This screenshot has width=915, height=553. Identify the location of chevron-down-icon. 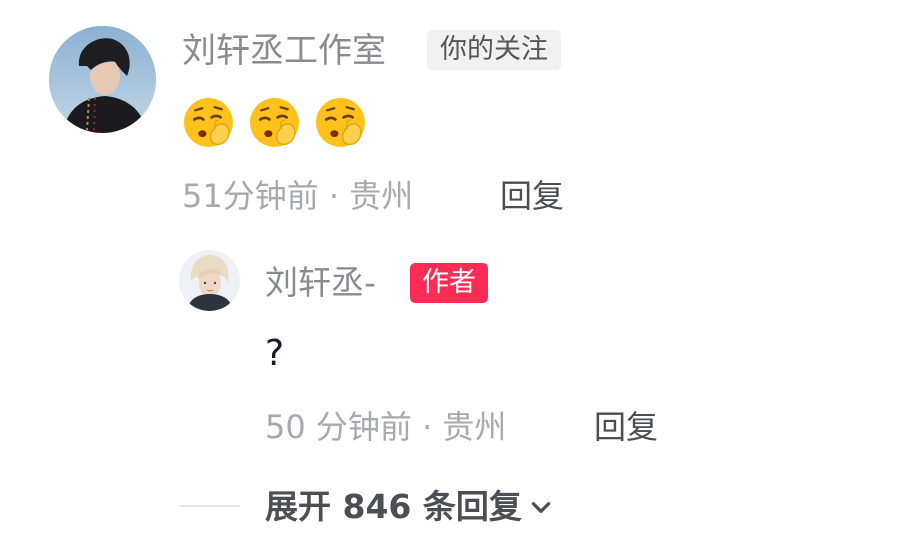
(541, 507).